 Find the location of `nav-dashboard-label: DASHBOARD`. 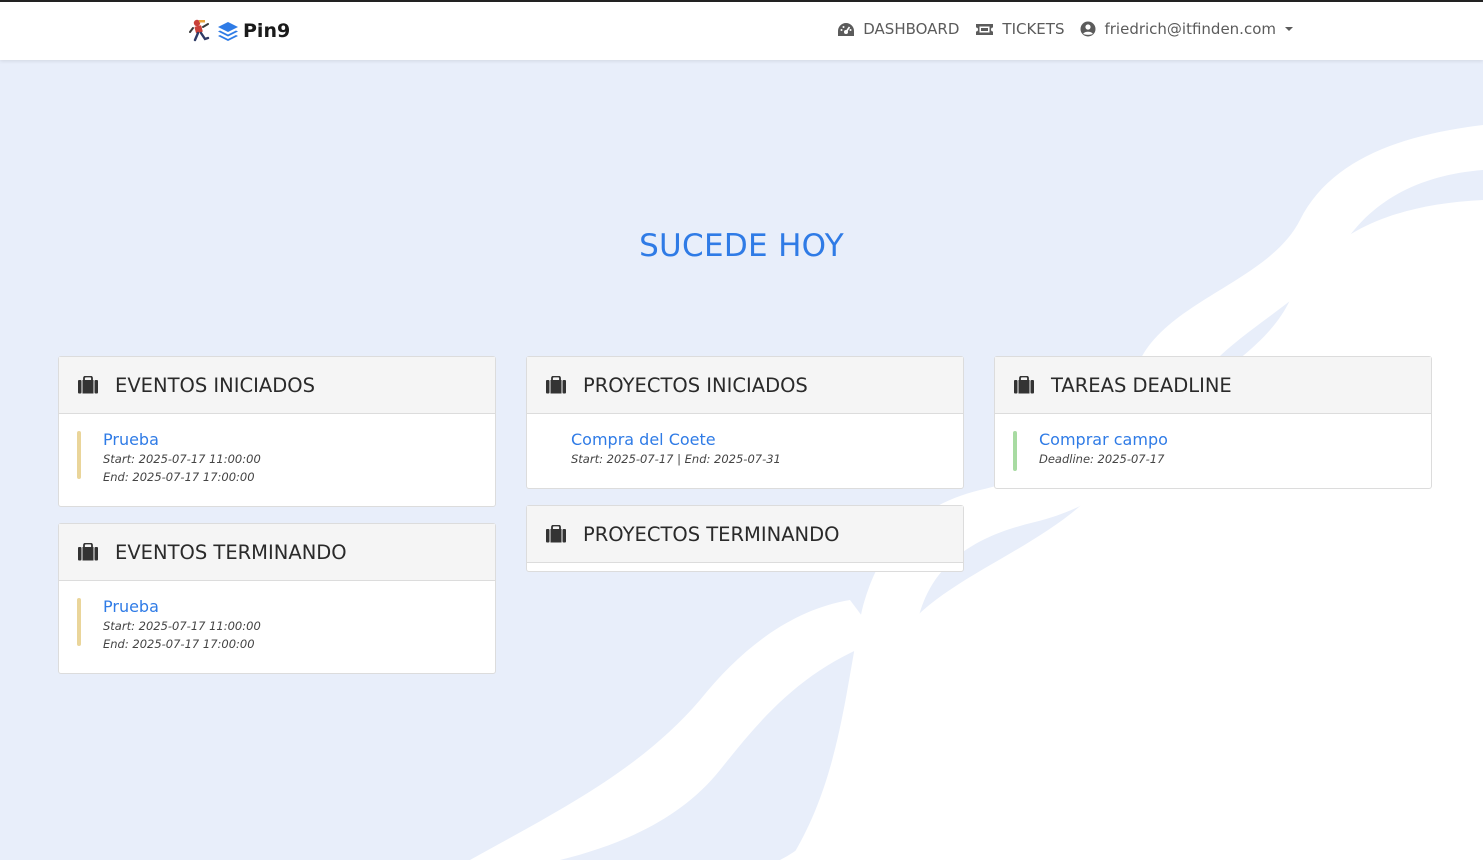

nav-dashboard-label: DASHBOARD is located at coordinates (911, 29).